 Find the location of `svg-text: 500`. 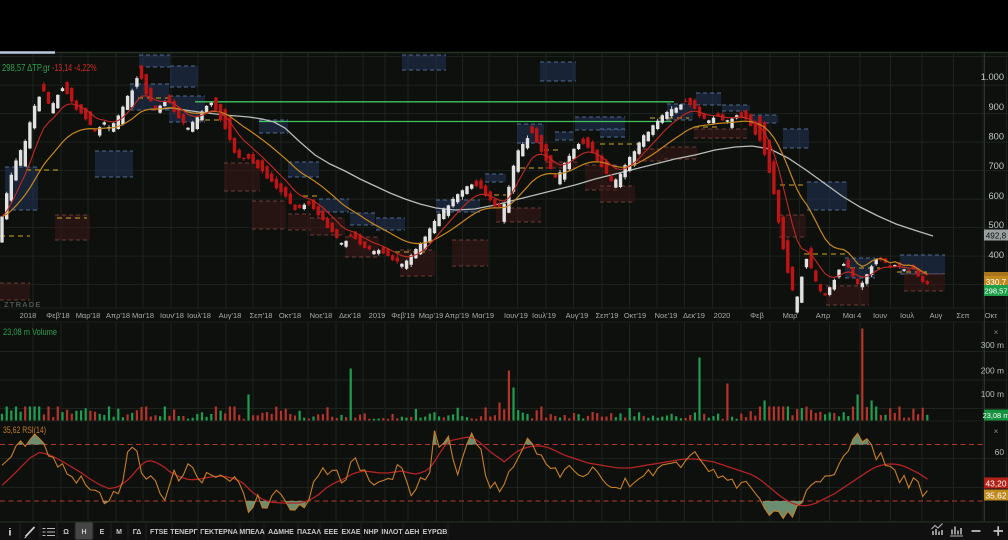

svg-text: 500 is located at coordinates (996, 225).